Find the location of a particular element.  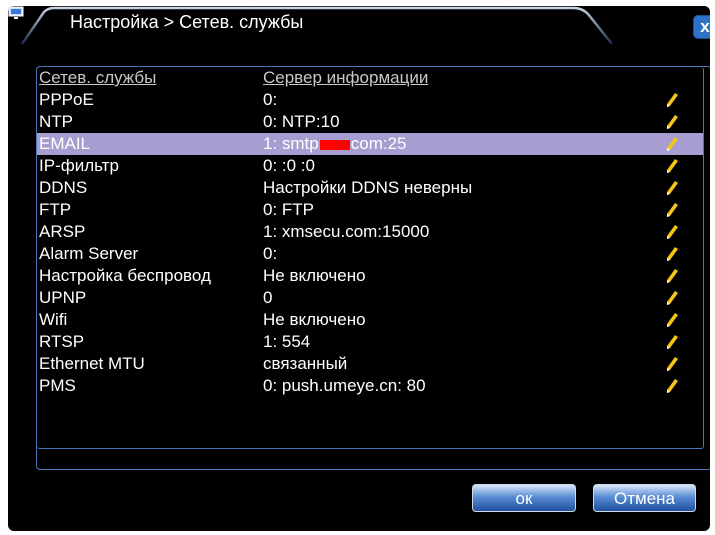

table-row-arsp: ARSP 1: xmsecu.com:15000 is located at coordinates (370, 232).